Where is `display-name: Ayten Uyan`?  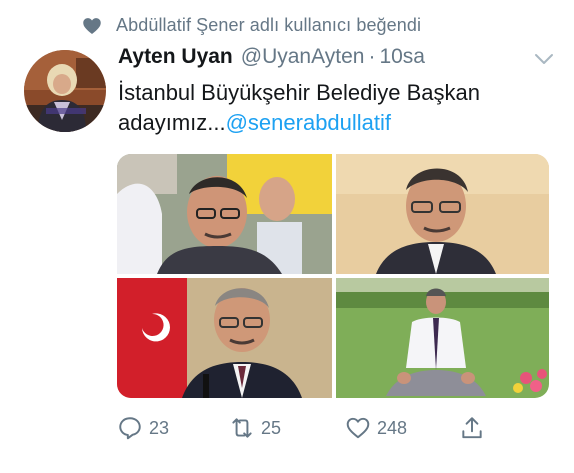
display-name: Ayten Uyan is located at coordinates (175, 57).